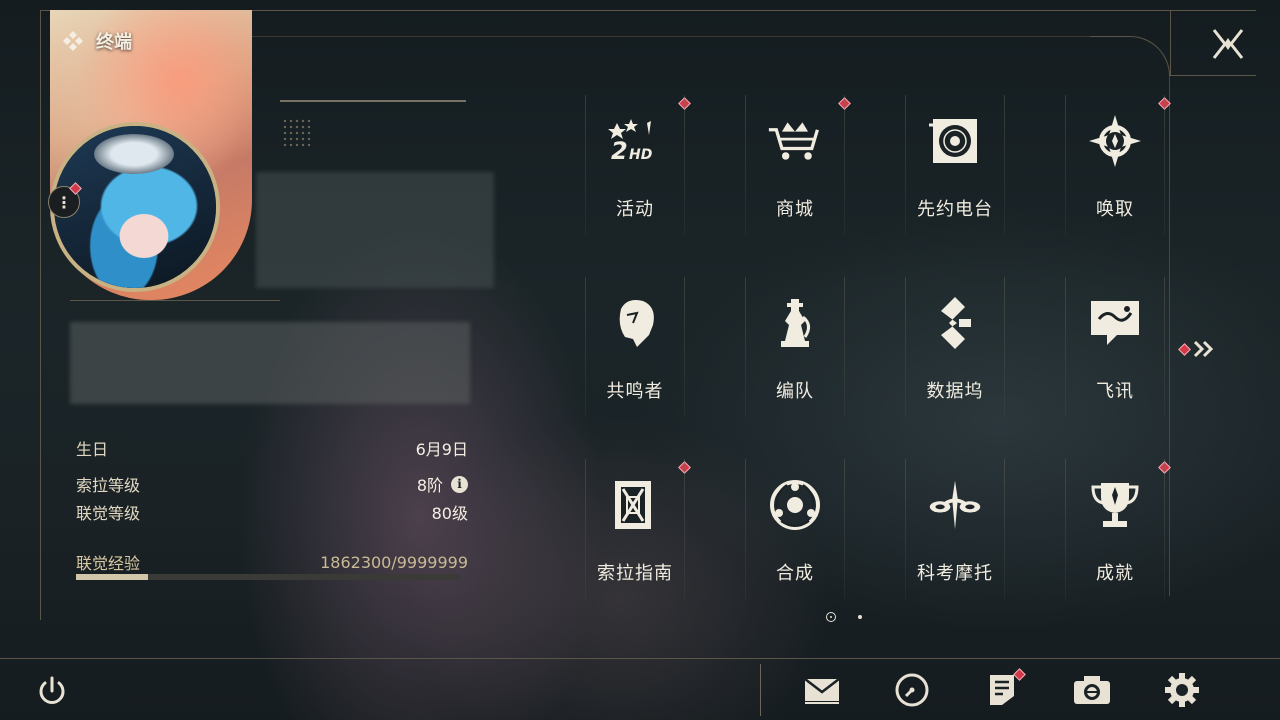 This screenshot has height=720, width=1280. Describe the element at coordinates (112, 577) in the screenshot. I see `union-exp-progress-fill` at that location.